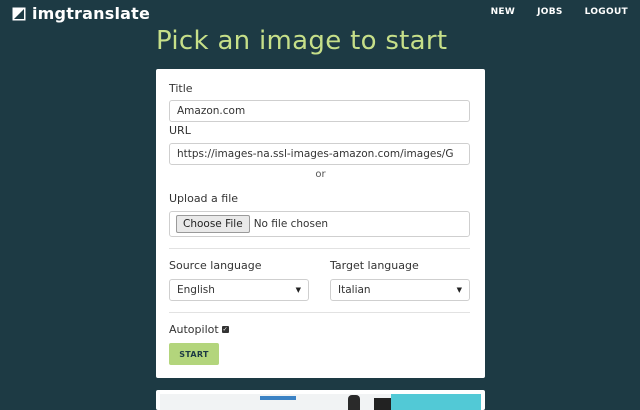  What do you see at coordinates (91, 13) in the screenshot?
I see `brand-name: imgtranslate` at bounding box center [91, 13].